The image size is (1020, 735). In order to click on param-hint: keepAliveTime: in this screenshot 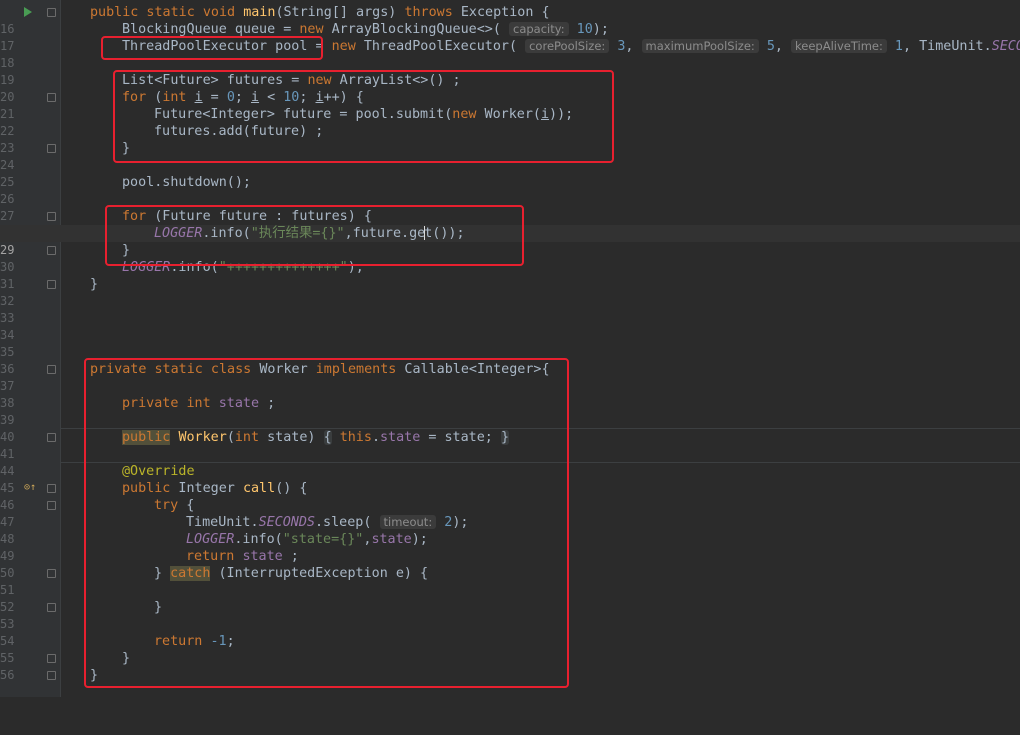, I will do `click(839, 46)`.